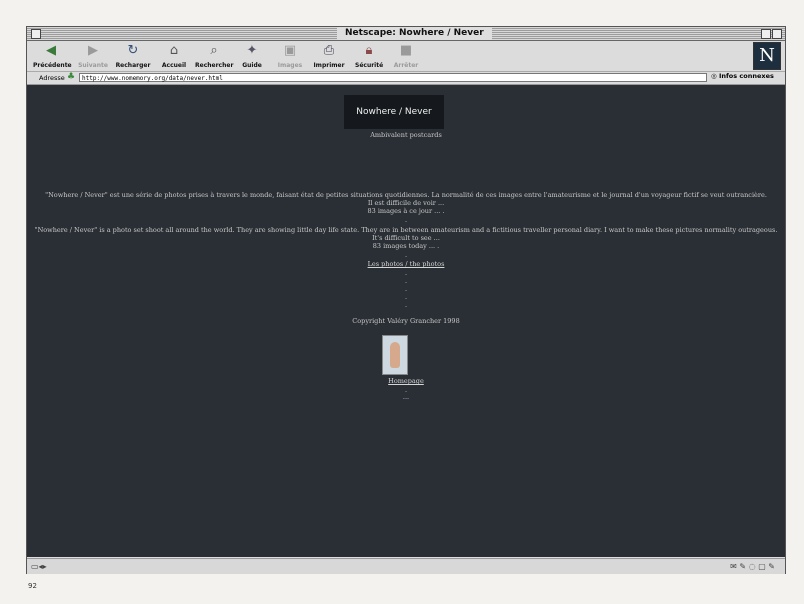 The height and width of the screenshot is (604, 804). What do you see at coordinates (767, 56) in the screenshot?
I see `netscape-logo: N` at bounding box center [767, 56].